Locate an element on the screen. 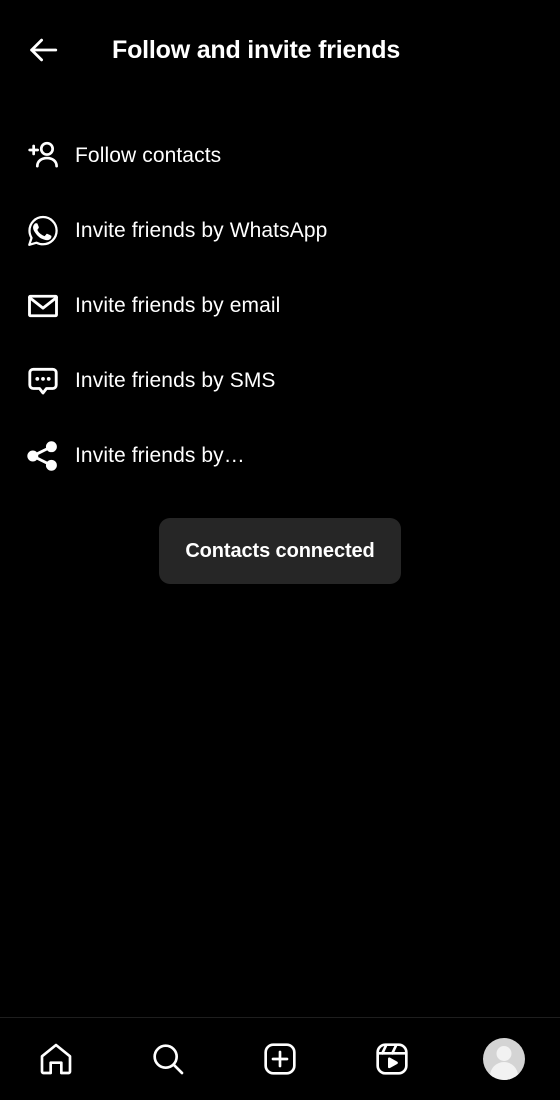 The width and height of the screenshot is (560, 1100). nav-item-search is located at coordinates (168, 1059).